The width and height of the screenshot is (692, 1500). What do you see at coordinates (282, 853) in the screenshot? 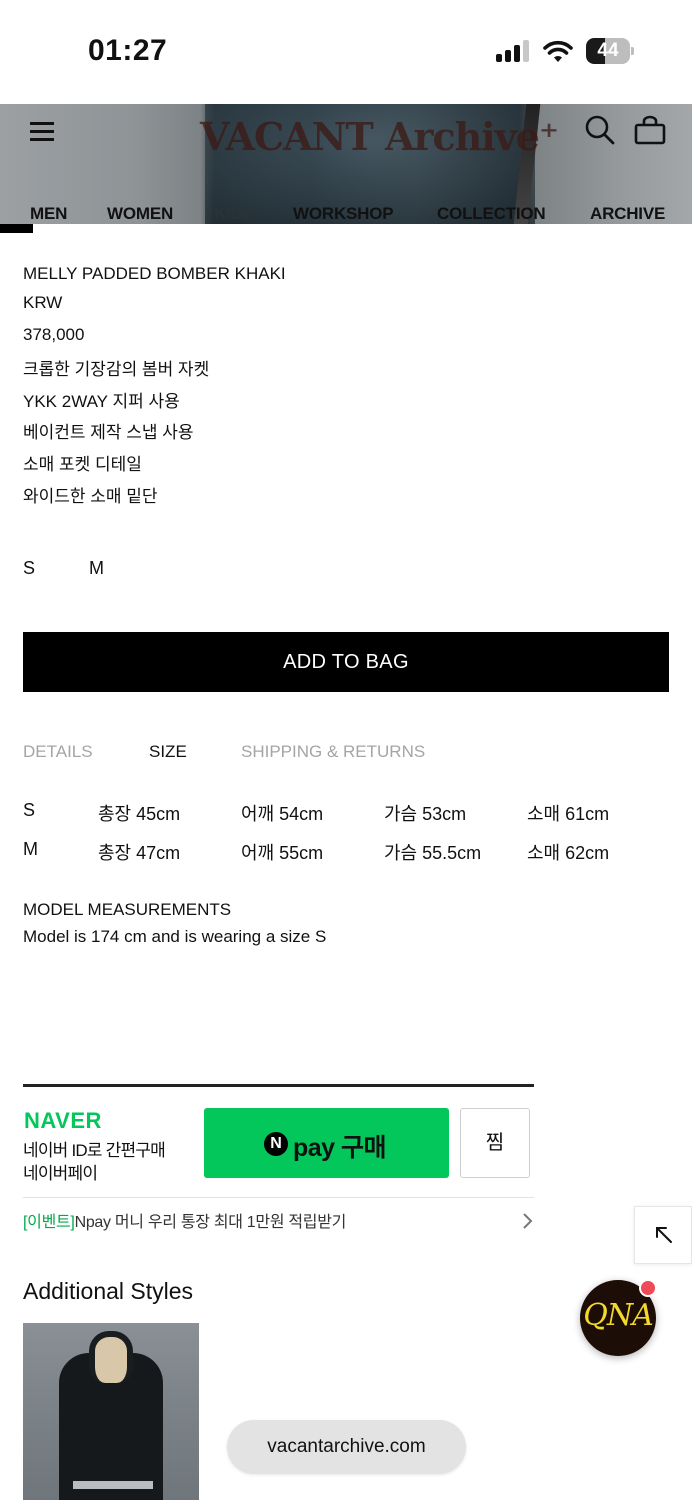
I see `shoulder-value: 어깨 55cm` at bounding box center [282, 853].